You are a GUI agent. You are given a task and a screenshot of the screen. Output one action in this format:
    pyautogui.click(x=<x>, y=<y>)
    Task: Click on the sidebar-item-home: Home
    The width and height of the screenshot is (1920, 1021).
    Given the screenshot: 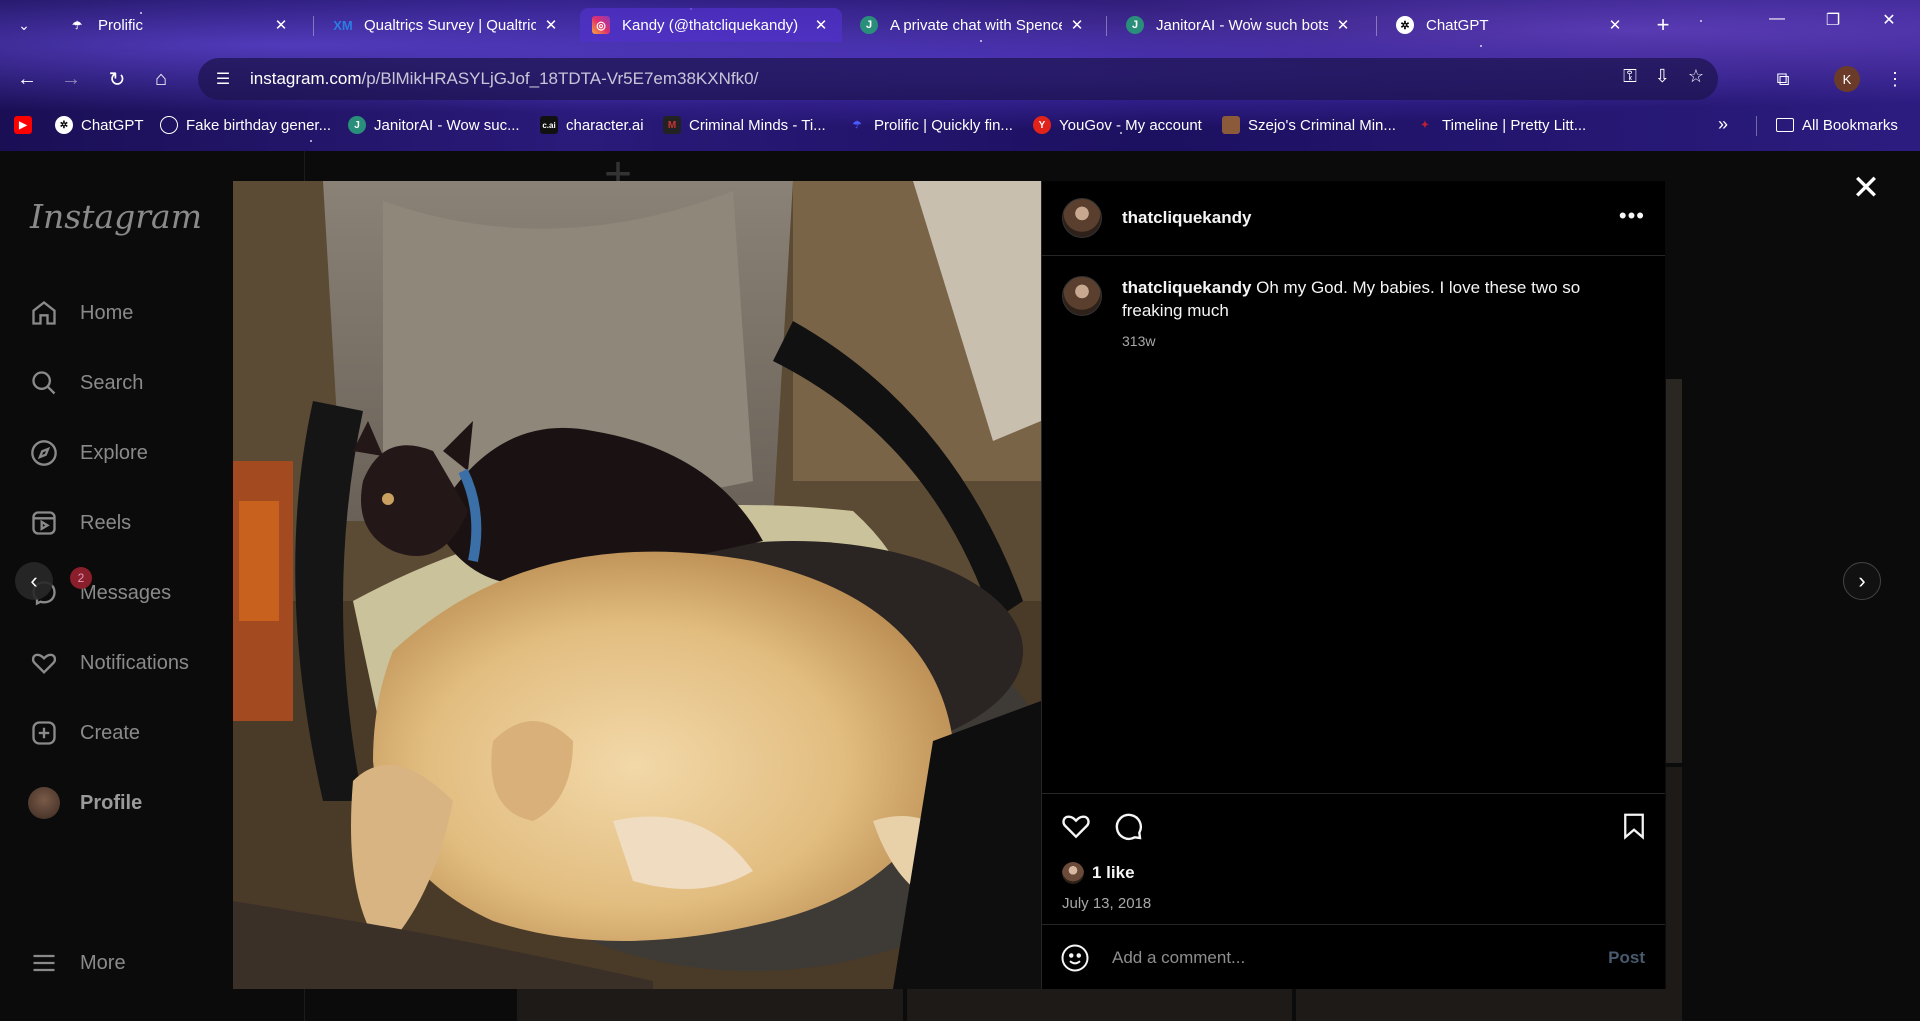 What is the action you would take?
    pyautogui.click(x=80, y=313)
    